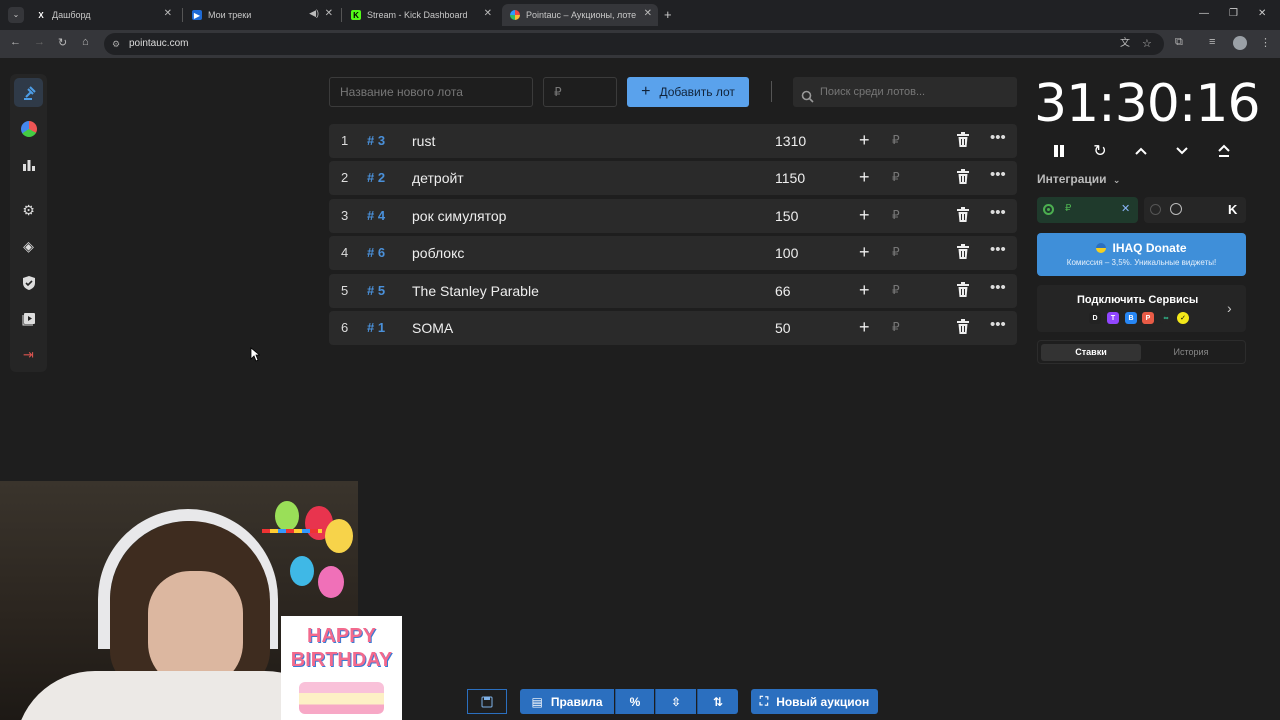 The image size is (1280, 720). What do you see at coordinates (85, 42) in the screenshot?
I see `home-icon: ⌂` at bounding box center [85, 42].